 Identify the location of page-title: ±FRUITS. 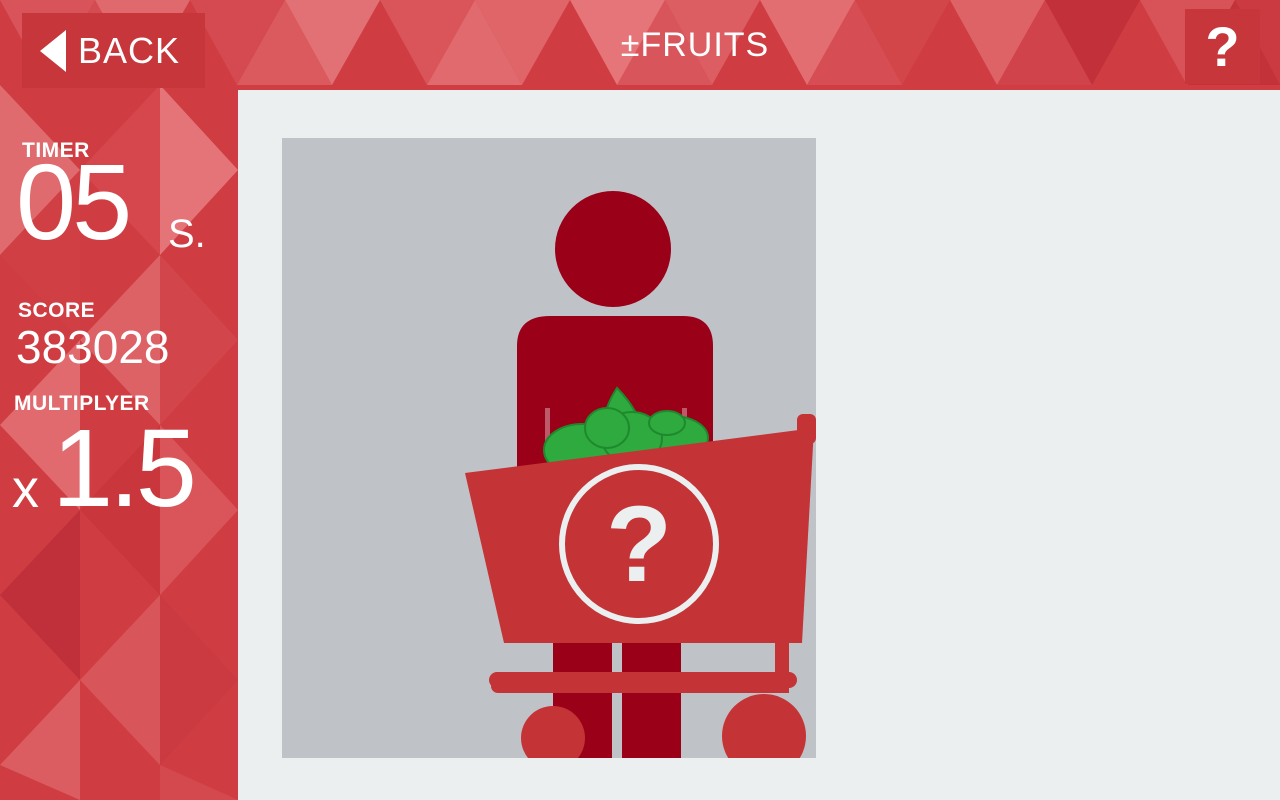
(695, 45).